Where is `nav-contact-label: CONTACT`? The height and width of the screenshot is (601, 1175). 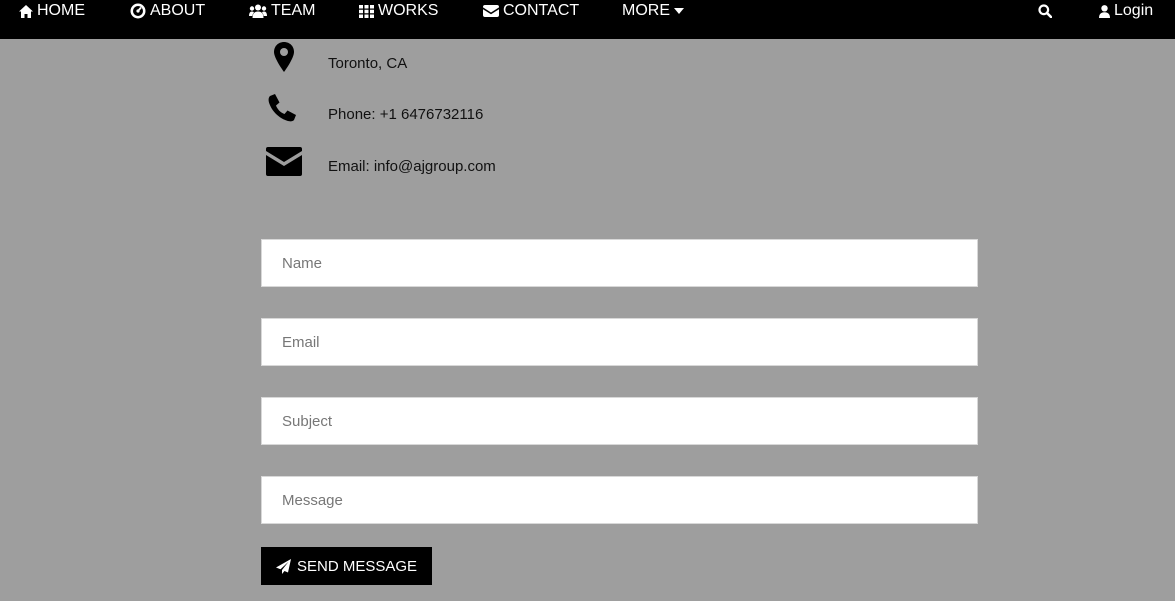 nav-contact-label: CONTACT is located at coordinates (541, 10).